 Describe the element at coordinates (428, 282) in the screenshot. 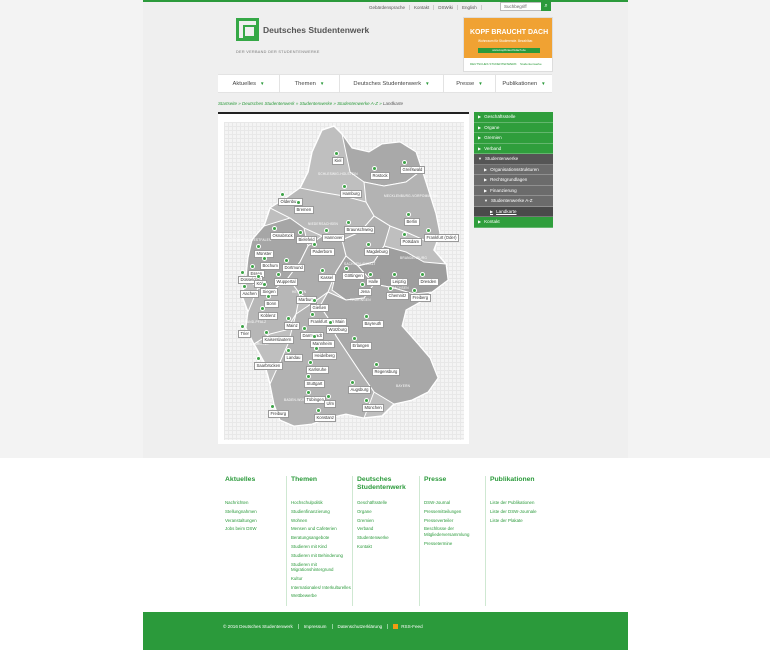

I see `city-marker: Dresden` at that location.